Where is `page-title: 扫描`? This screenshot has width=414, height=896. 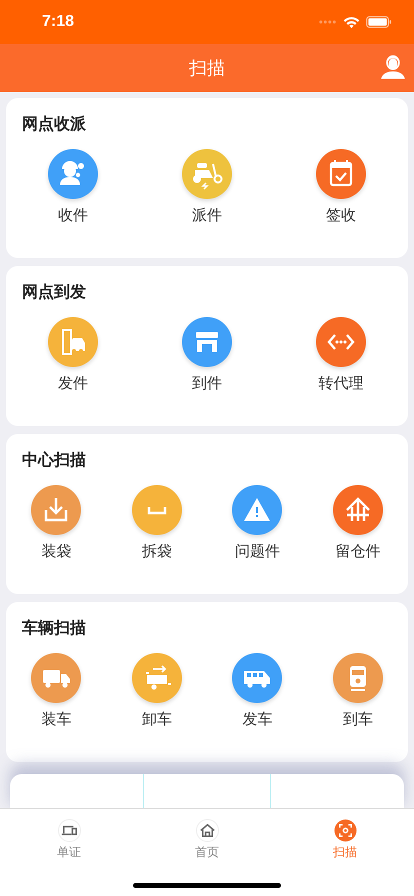 page-title: 扫描 is located at coordinates (207, 68).